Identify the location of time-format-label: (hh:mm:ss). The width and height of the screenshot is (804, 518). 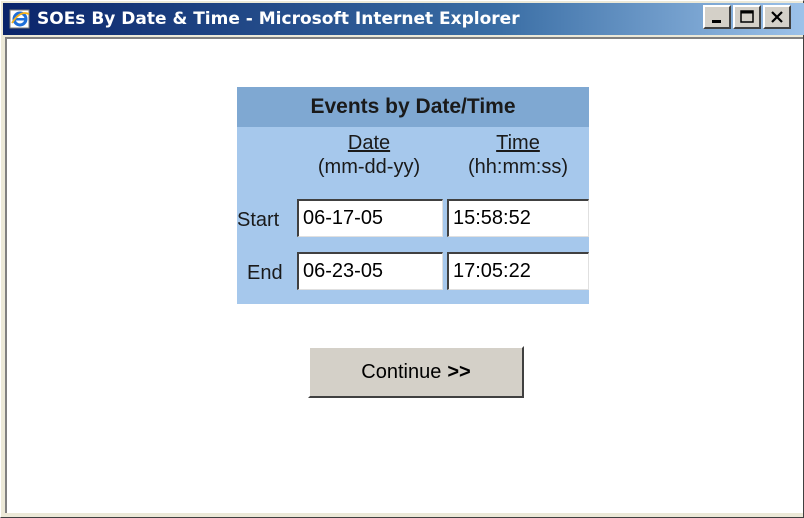
(518, 167).